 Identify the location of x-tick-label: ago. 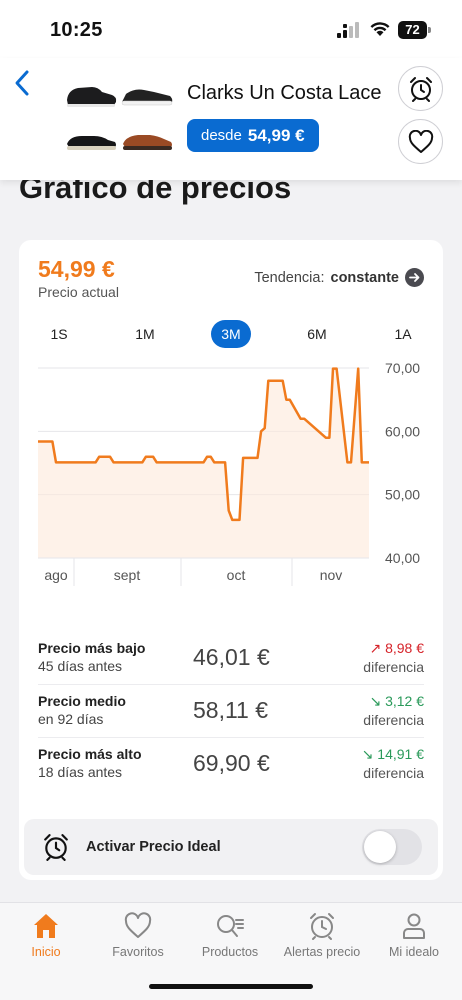
(56, 575).